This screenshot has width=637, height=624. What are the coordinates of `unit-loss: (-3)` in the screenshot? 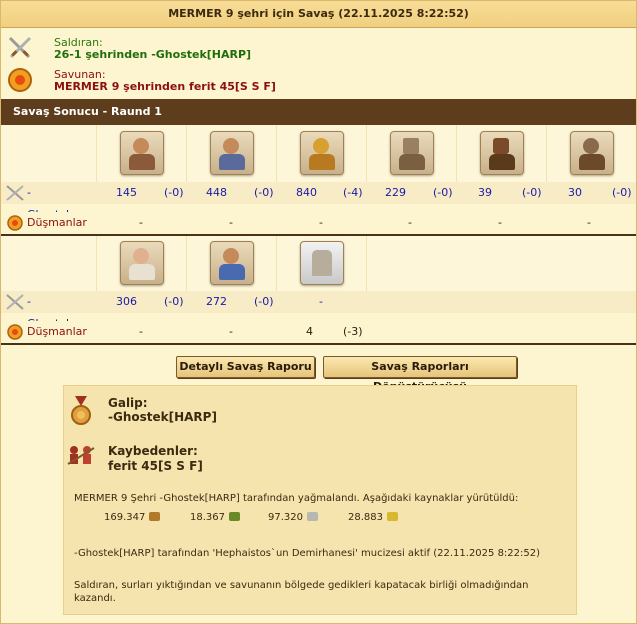 It's located at (353, 331).